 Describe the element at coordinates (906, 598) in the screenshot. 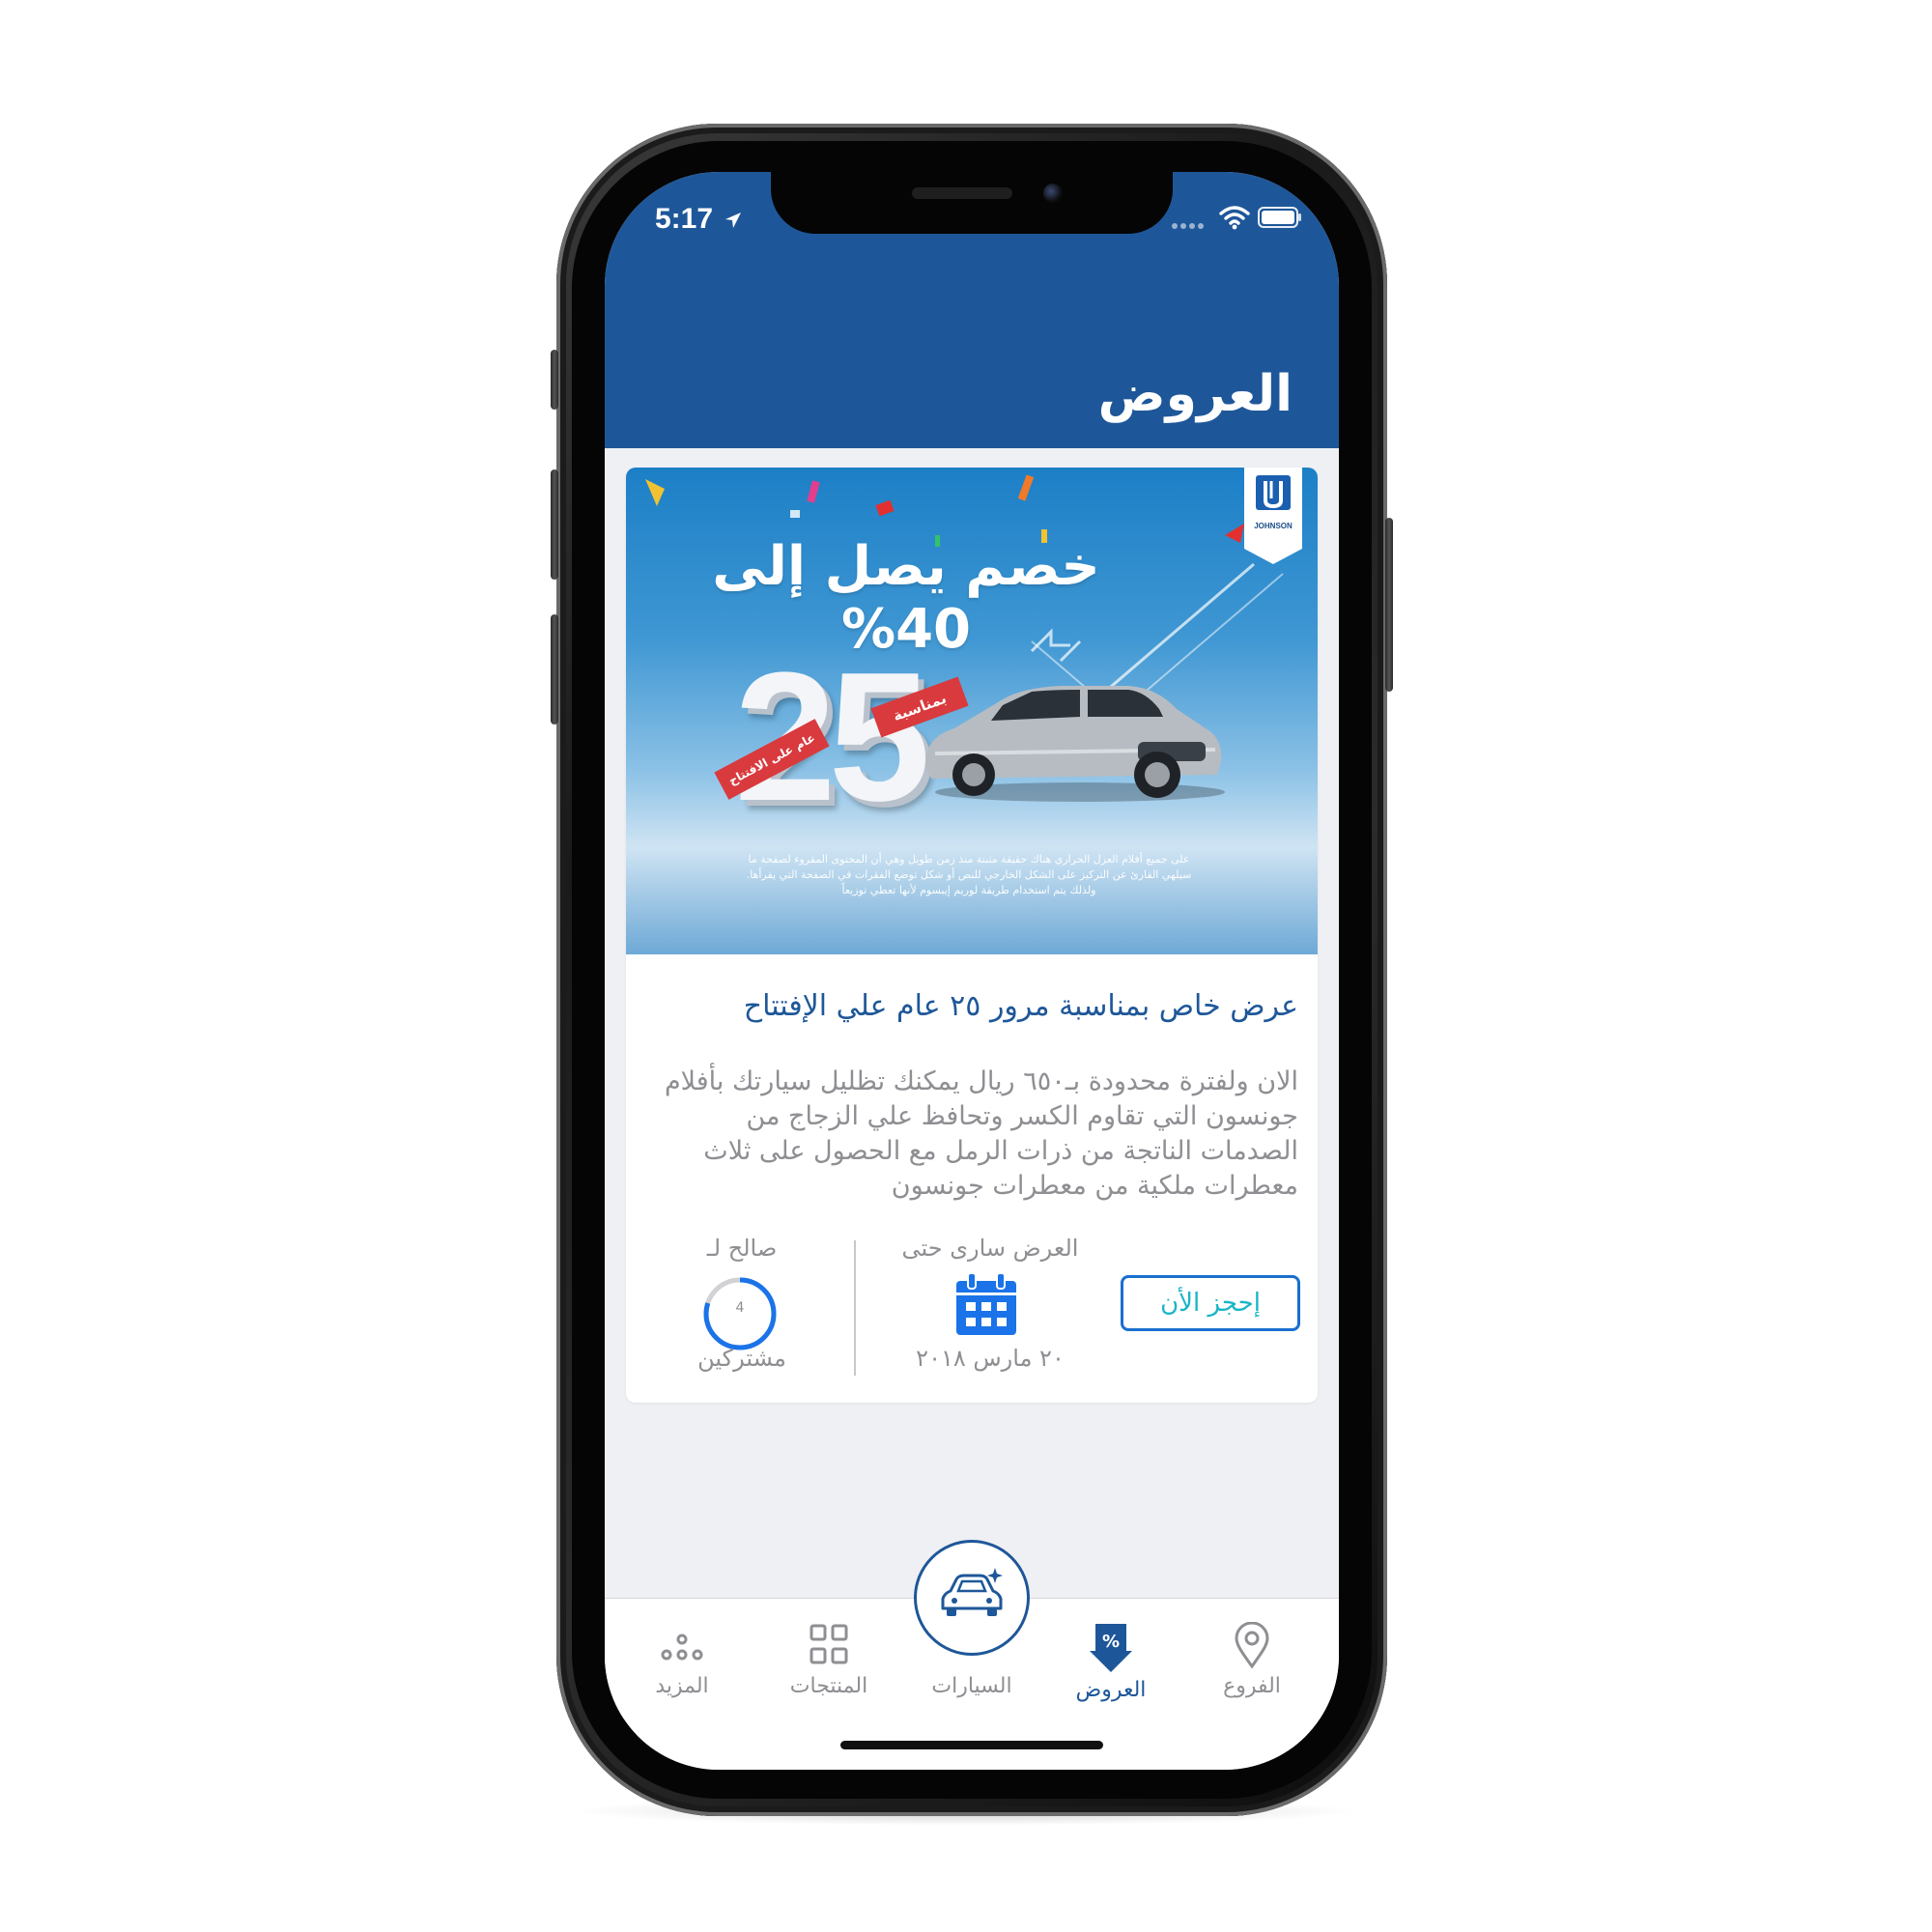

I see `banner-headline: خصم يصل إلى 40%` at that location.